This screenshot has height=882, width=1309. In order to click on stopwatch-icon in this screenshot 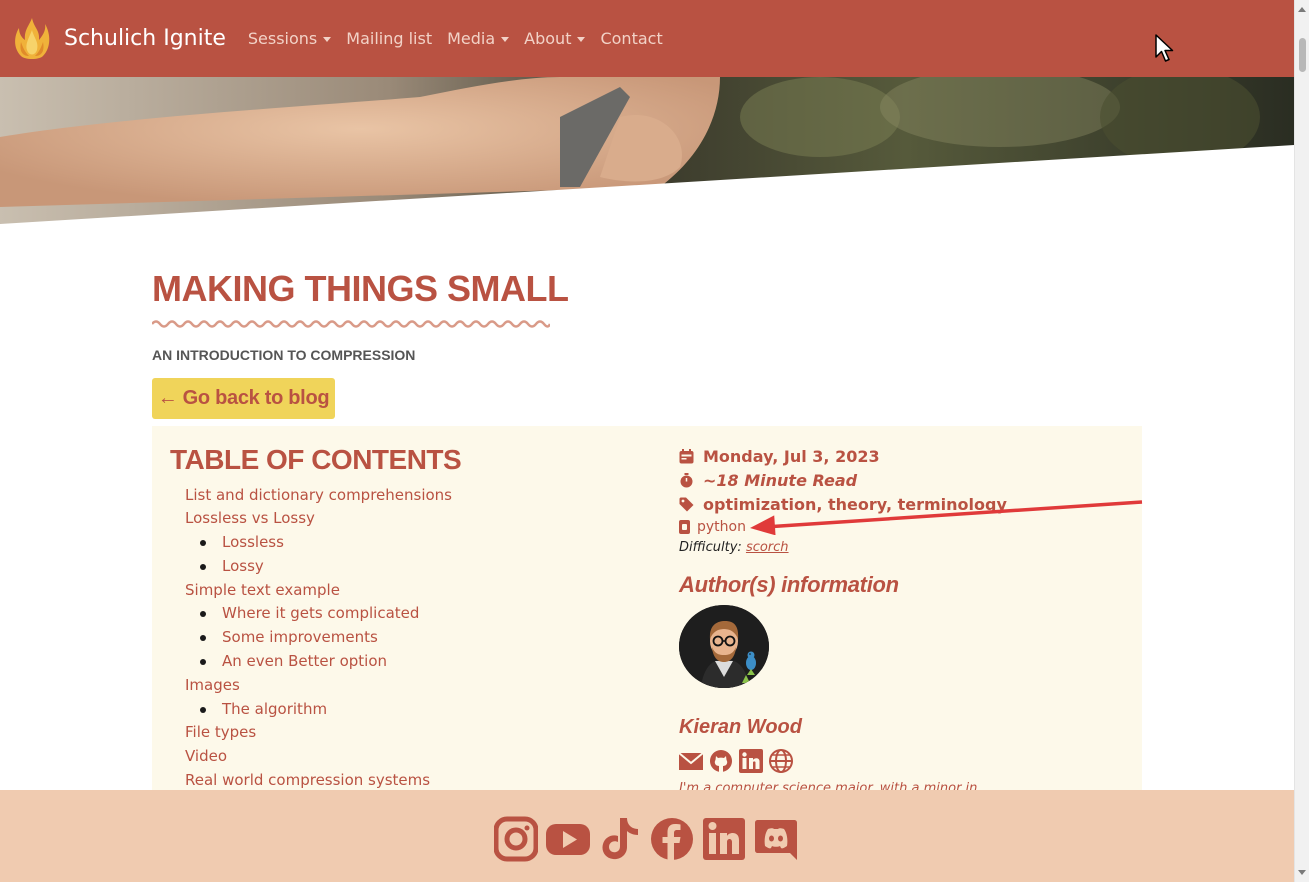, I will do `click(686, 480)`.